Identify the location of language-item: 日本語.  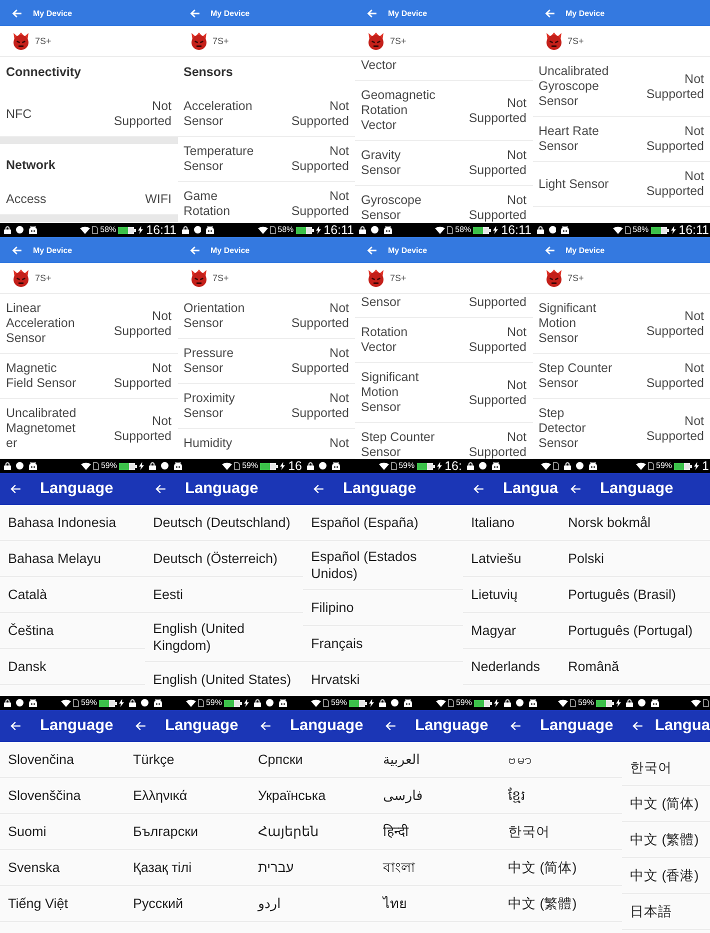
(666, 912).